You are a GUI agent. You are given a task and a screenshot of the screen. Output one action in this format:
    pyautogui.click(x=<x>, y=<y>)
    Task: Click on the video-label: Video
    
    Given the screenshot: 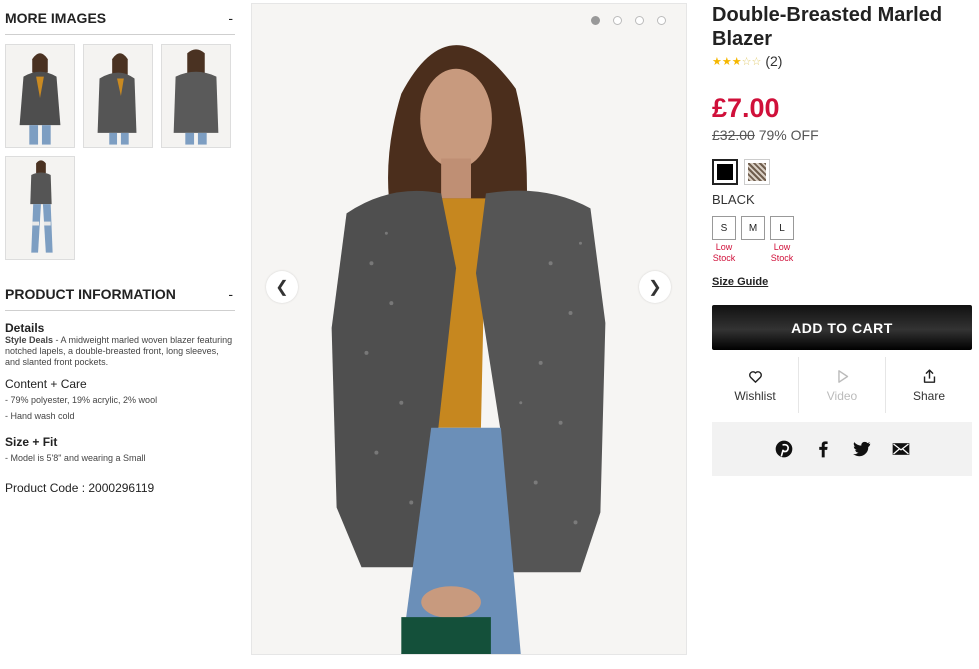 What is the action you would take?
    pyautogui.click(x=842, y=395)
    